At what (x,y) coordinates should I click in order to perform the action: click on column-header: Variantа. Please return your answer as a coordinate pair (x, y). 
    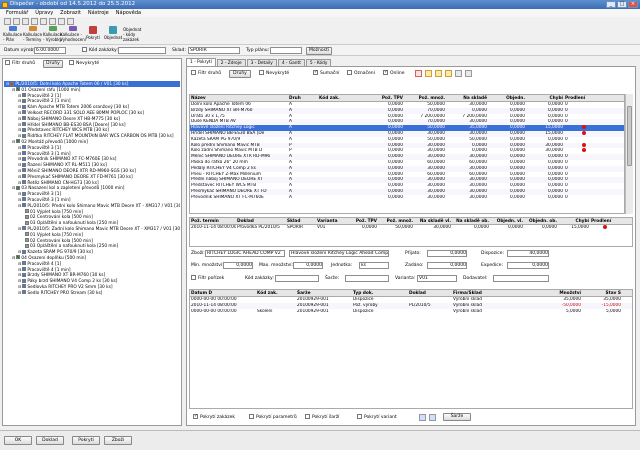
    Looking at the image, I should click on (333, 221).